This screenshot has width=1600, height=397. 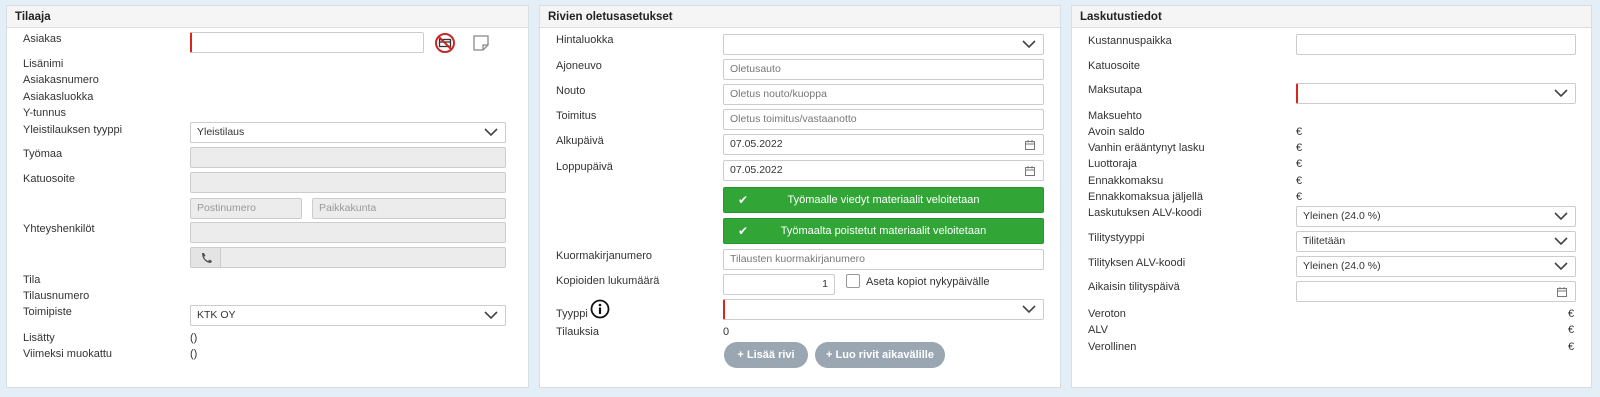 I want to click on lisatty-label: Lisätty, so click(x=39, y=338).